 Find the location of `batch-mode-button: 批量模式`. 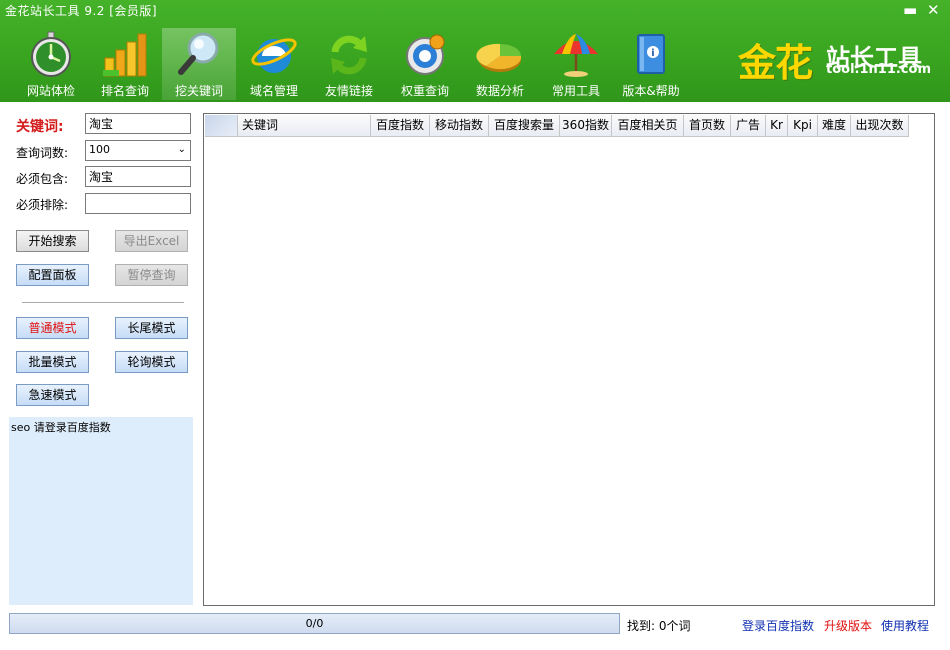

batch-mode-button: 批量模式 is located at coordinates (52, 362).